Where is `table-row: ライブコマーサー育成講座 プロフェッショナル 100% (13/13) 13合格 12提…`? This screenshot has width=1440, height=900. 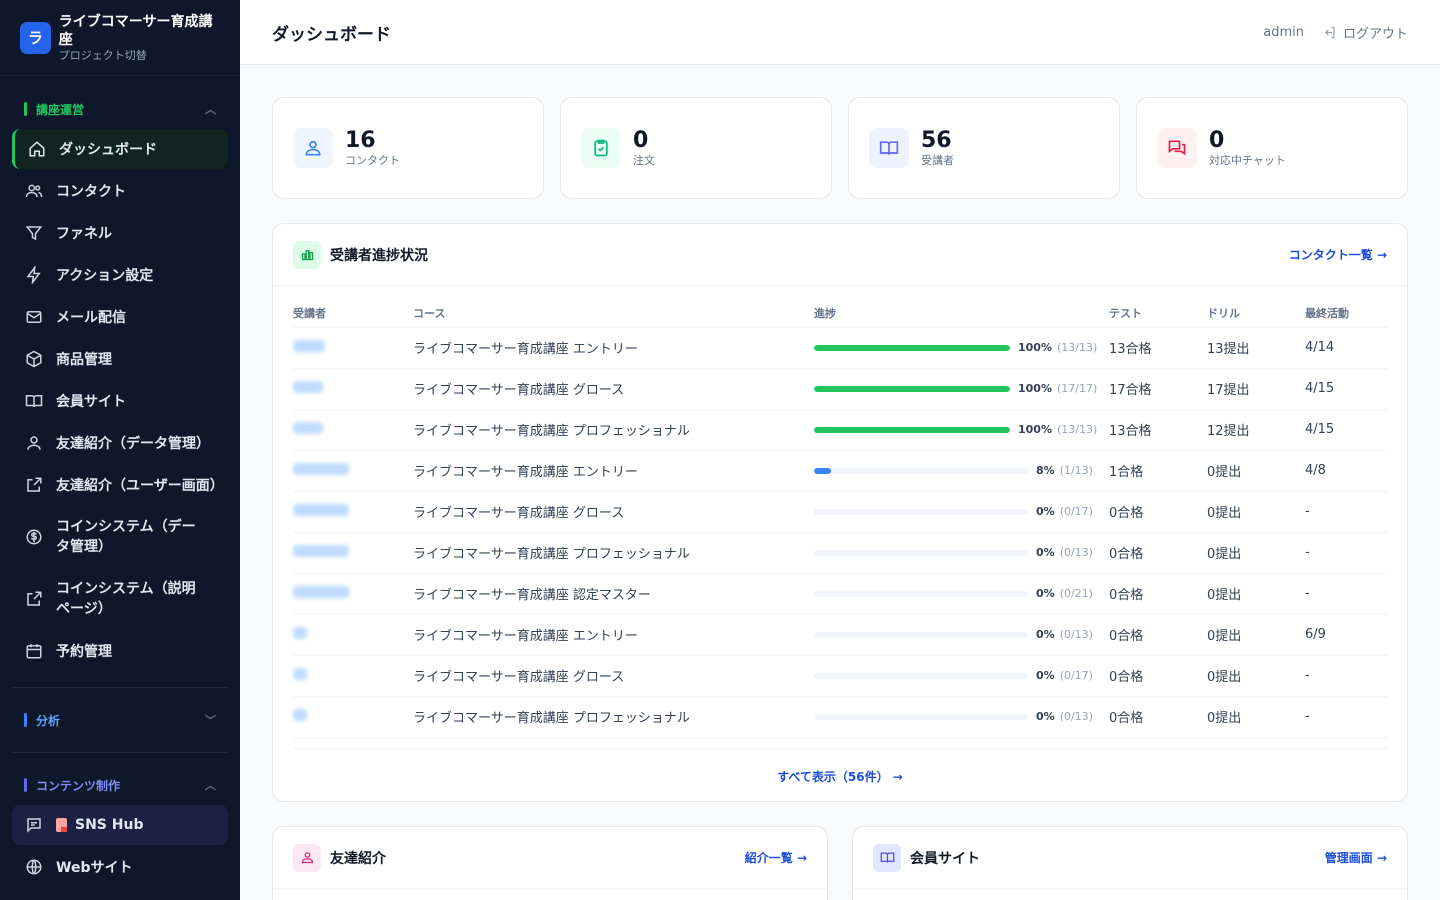 table-row: ライブコマーサー育成講座 プロフェッショナル 100% (13/13) 13合格 12提… is located at coordinates (841, 430).